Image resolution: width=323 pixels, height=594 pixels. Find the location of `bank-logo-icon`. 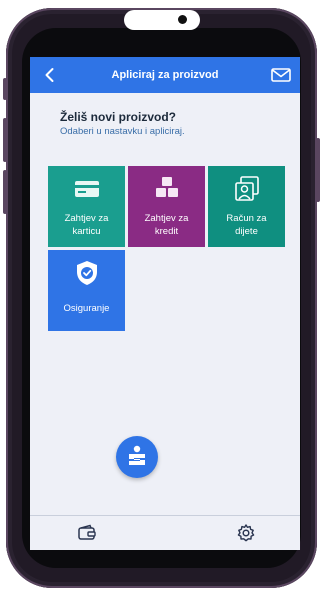

bank-logo-icon is located at coordinates (137, 455).